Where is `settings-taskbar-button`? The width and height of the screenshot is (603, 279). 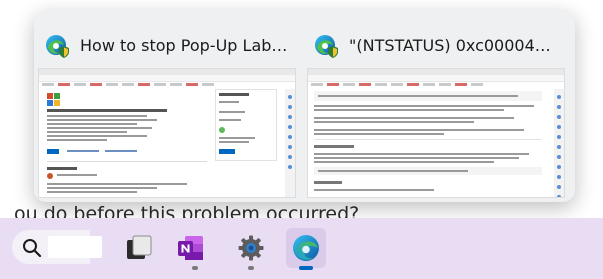 settings-taskbar-button is located at coordinates (251, 248).